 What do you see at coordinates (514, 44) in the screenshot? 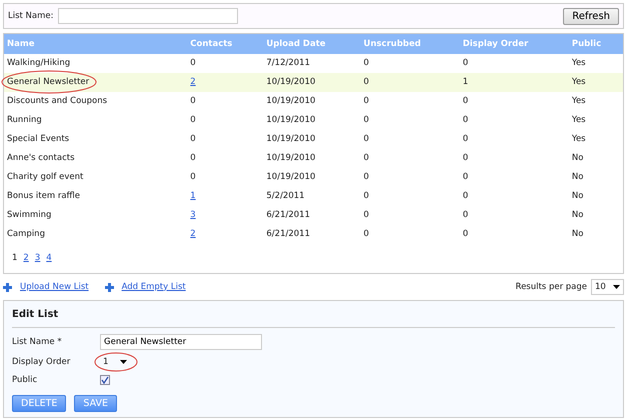
I see `column-header: Display Order` at bounding box center [514, 44].